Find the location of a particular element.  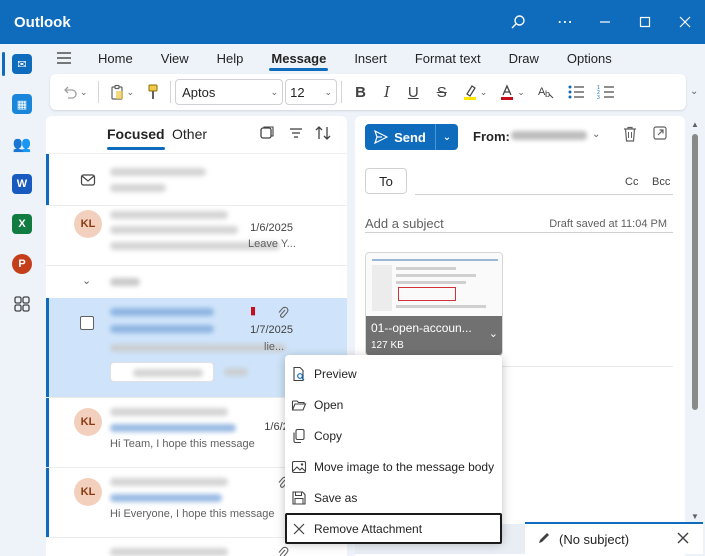

numbering-button: 123 is located at coordinates (606, 92).